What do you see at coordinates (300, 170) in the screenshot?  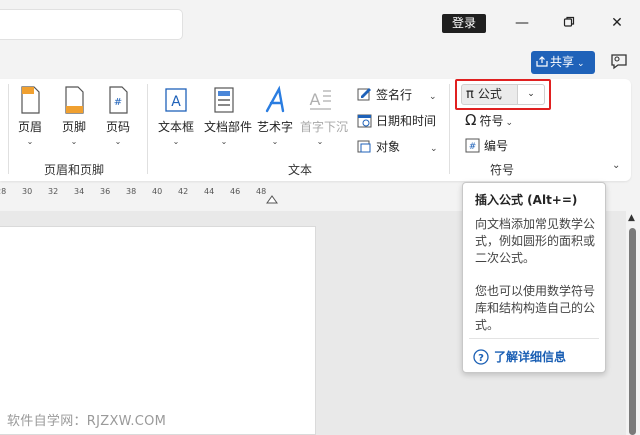 I see `group-label-text: 文本` at bounding box center [300, 170].